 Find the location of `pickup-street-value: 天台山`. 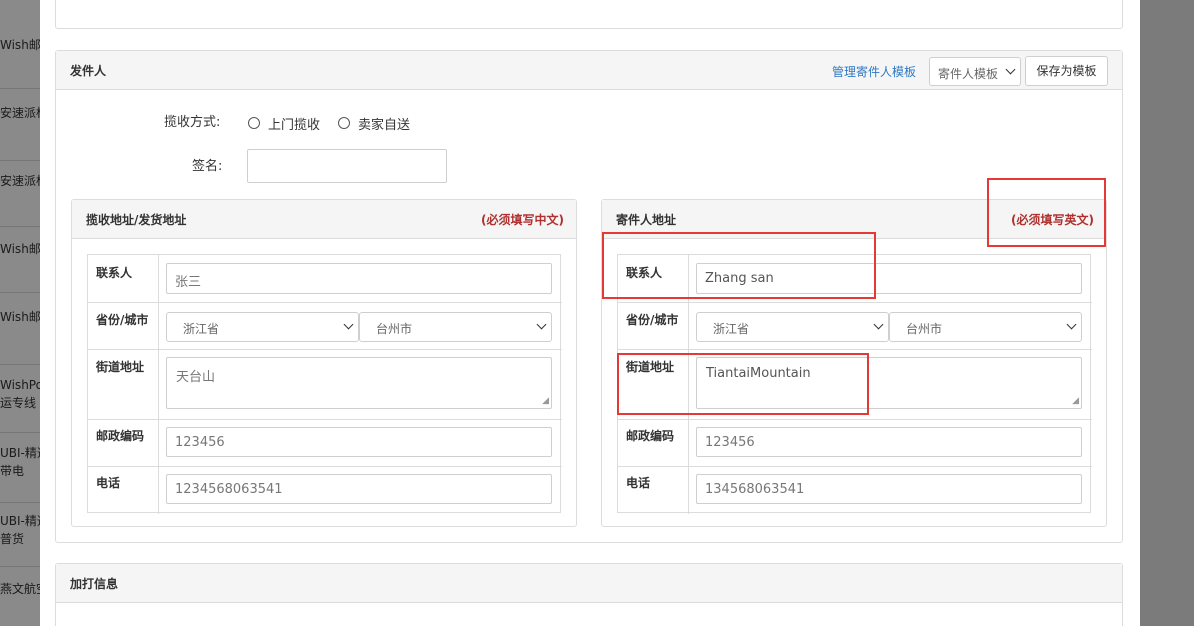

pickup-street-value: 天台山 is located at coordinates (196, 377).